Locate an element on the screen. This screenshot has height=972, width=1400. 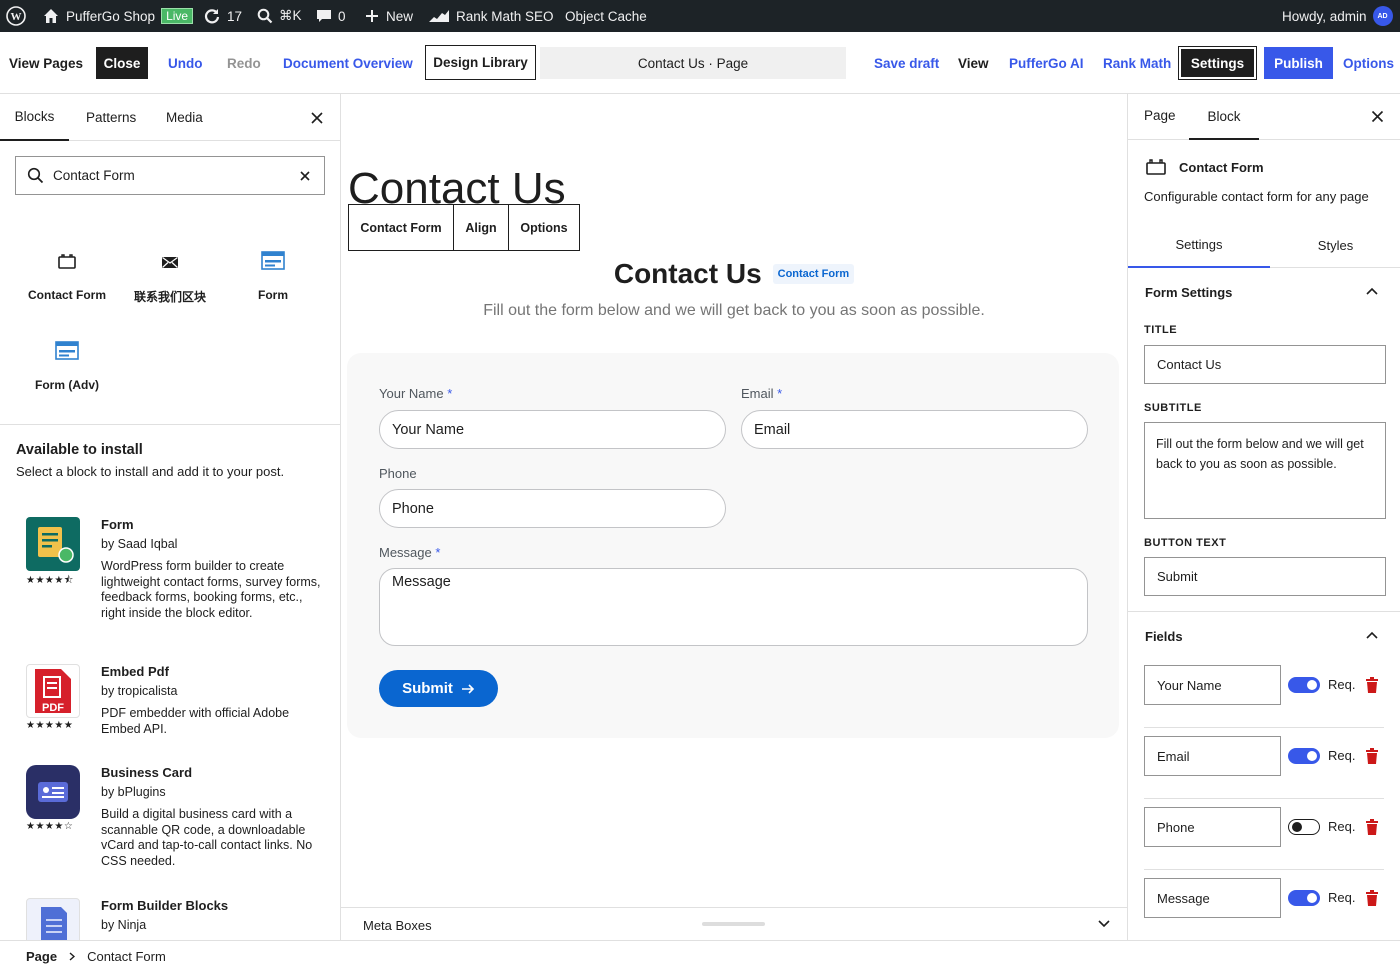
block-item-contact-form: Contact Form is located at coordinates (67, 276).